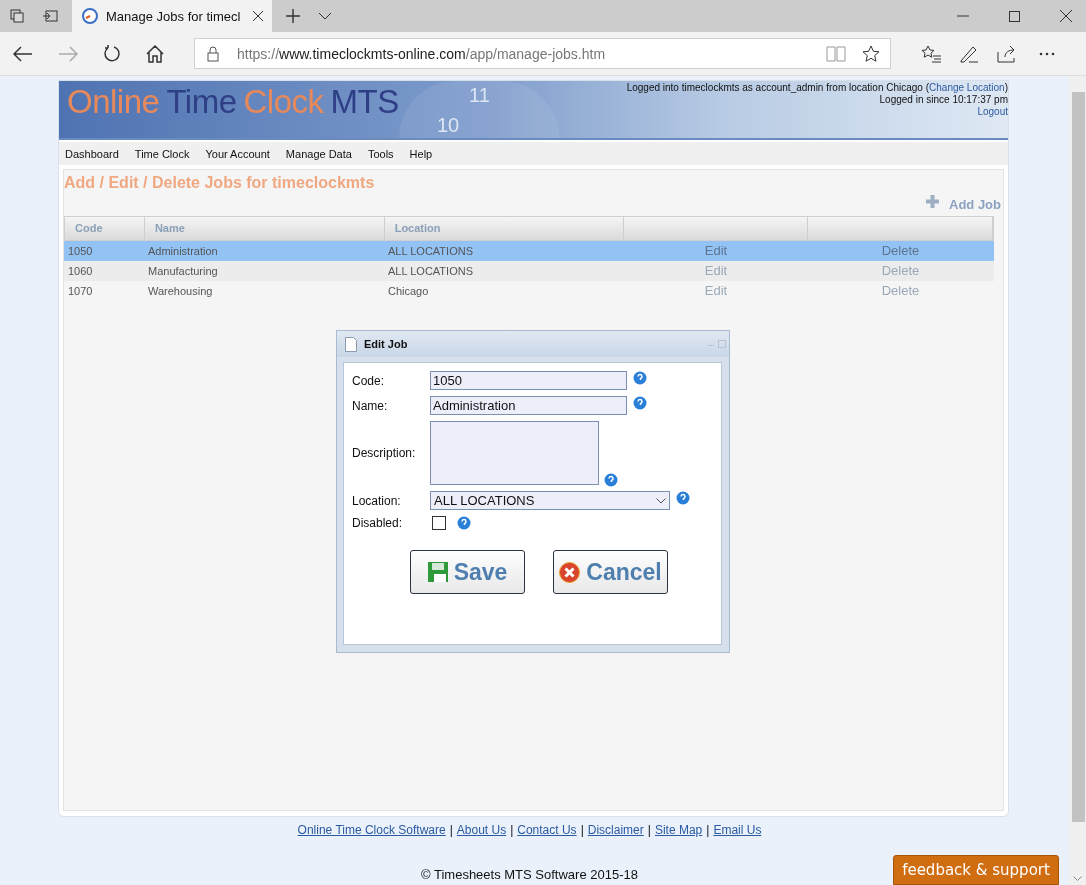 The image size is (1086, 885). Describe the element at coordinates (661, 500) in the screenshot. I see `chevron-down-icon` at that location.